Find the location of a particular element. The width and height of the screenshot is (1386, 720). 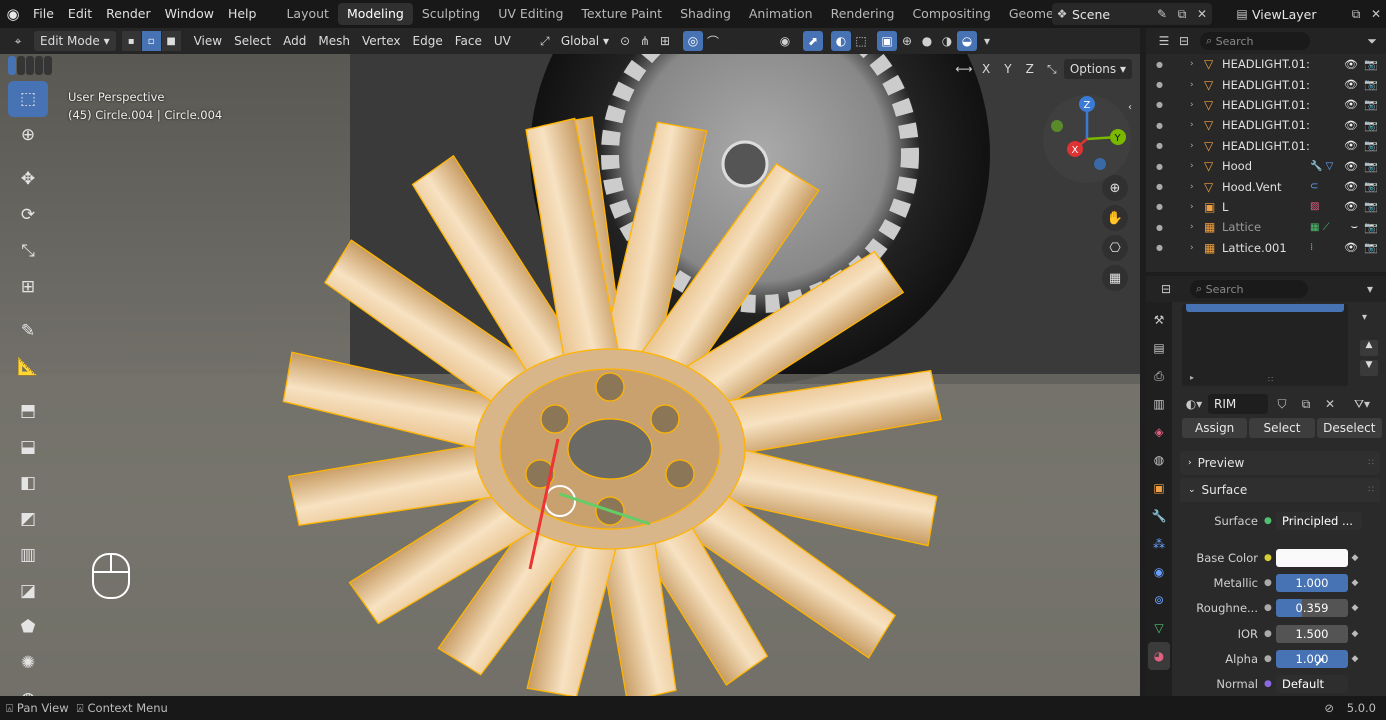

slot-resize-handle: ∷ is located at coordinates (1270, 379).